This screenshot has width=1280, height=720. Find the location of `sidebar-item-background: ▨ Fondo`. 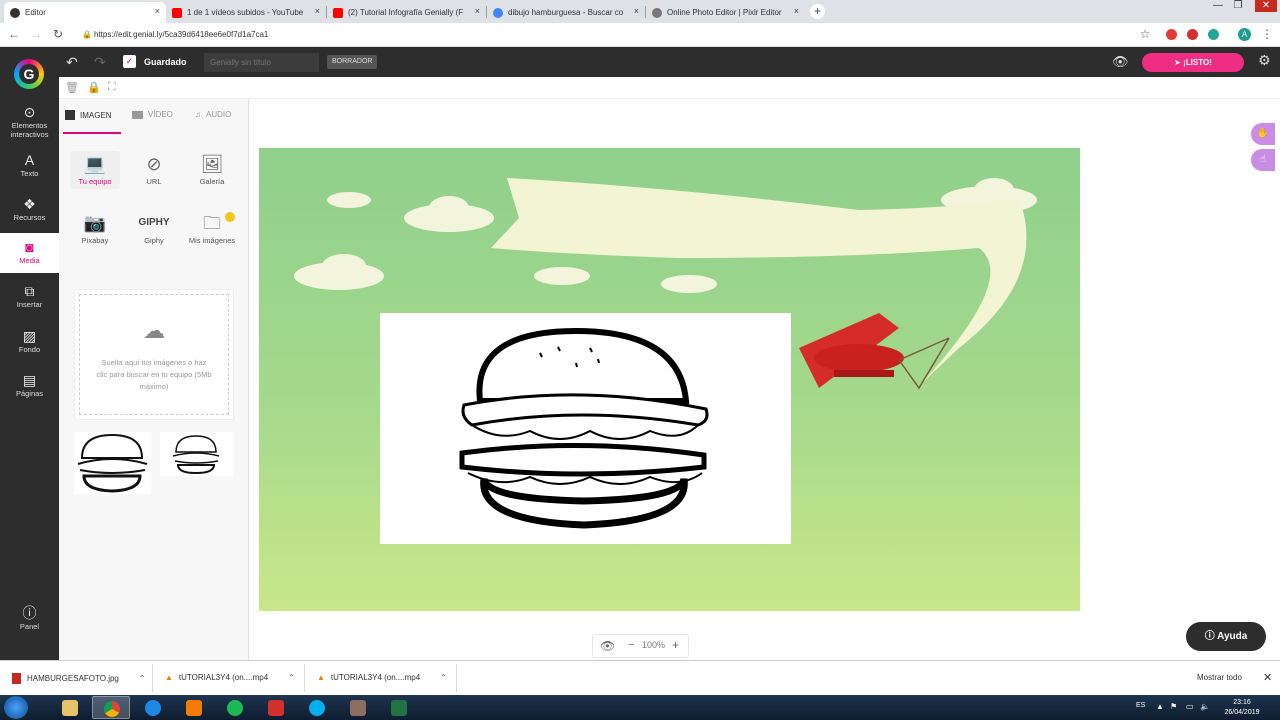

sidebar-item-background: ▨ Fondo is located at coordinates (29, 341).